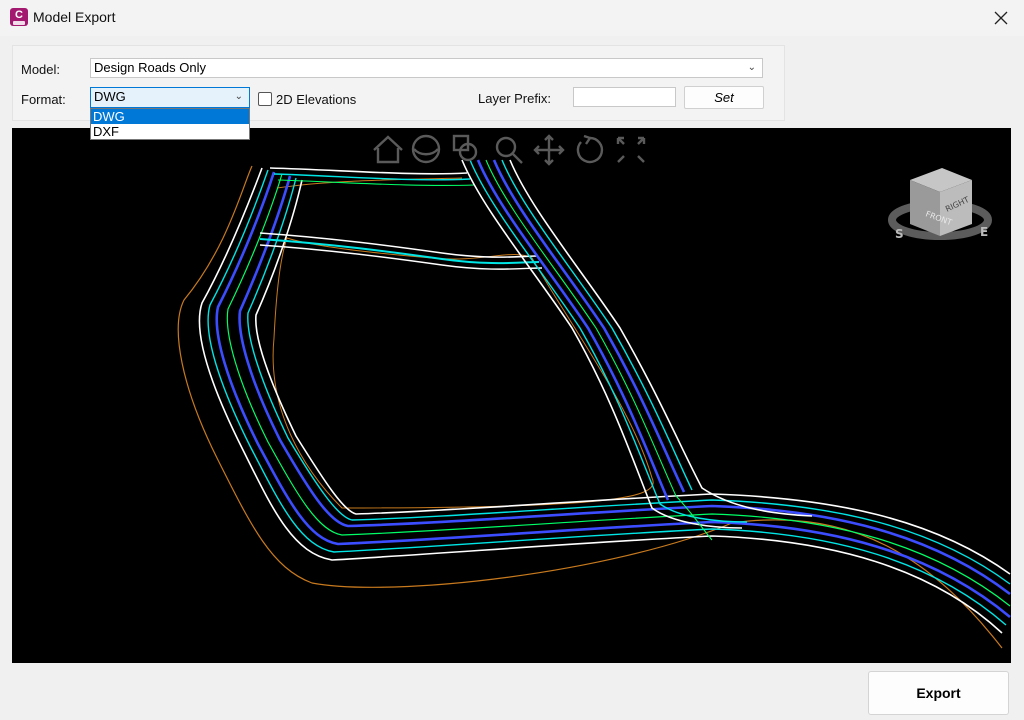 This screenshot has height=720, width=1024. Describe the element at coordinates (110, 96) in the screenshot. I see `format-select-value: DWG` at that location.